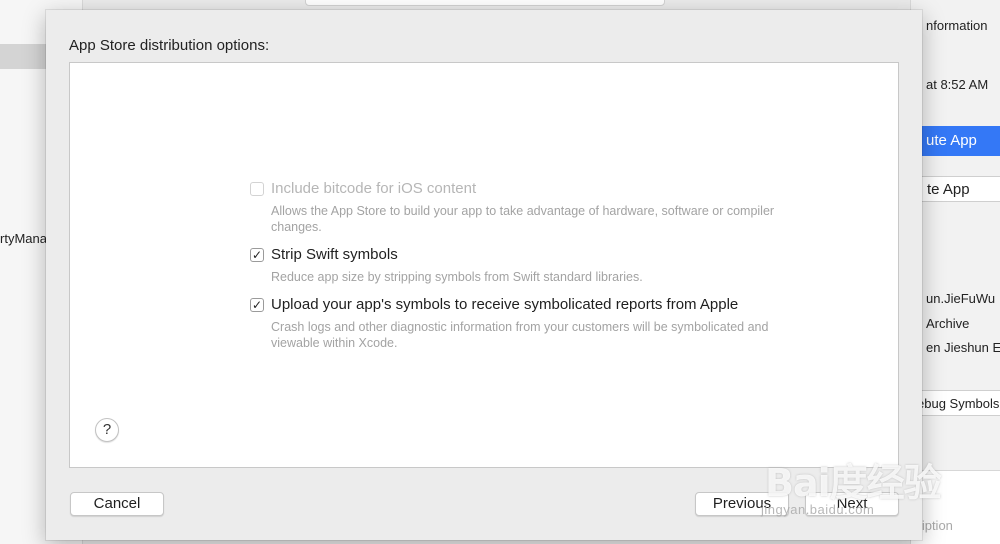  Describe the element at coordinates (955, 403) in the screenshot. I see `background-debug-symbols-field: ebug Symbols` at that location.